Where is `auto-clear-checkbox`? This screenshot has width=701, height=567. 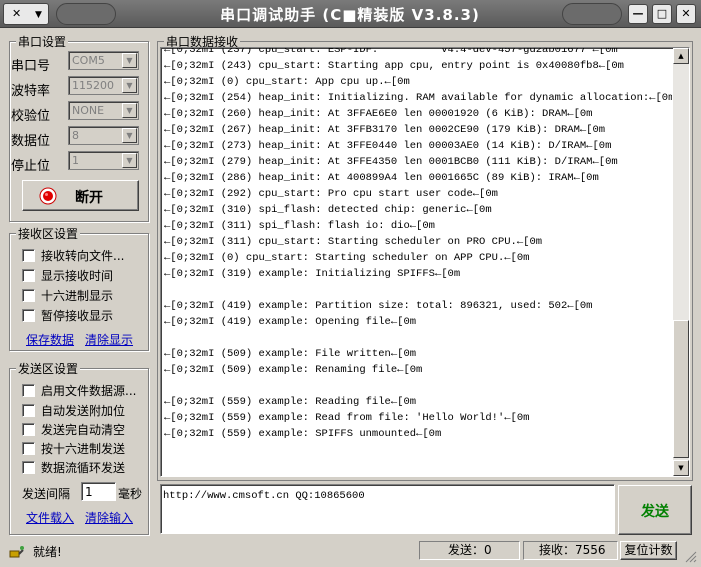 auto-clear-checkbox is located at coordinates (28, 429).